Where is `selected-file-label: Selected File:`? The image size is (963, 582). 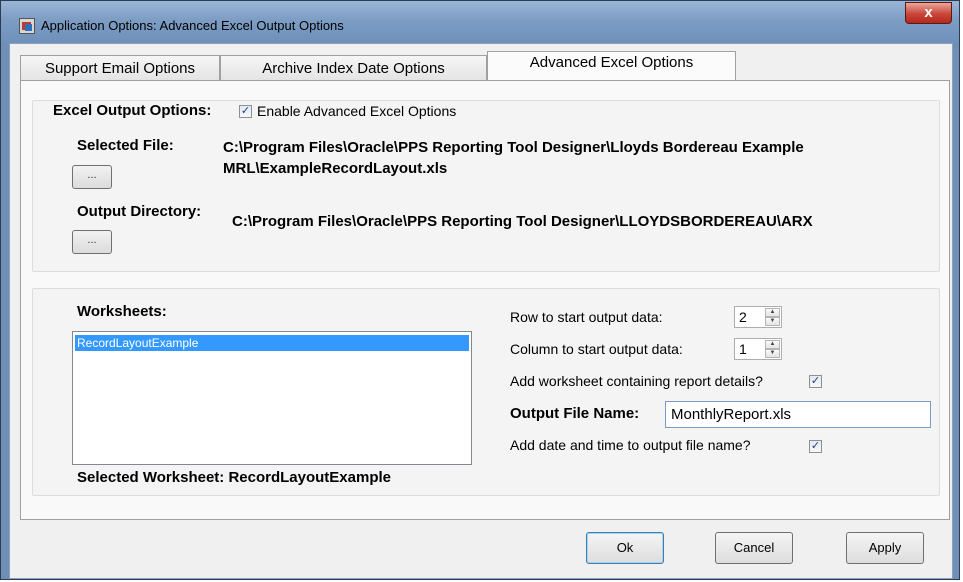
selected-file-label: Selected File: is located at coordinates (125, 145).